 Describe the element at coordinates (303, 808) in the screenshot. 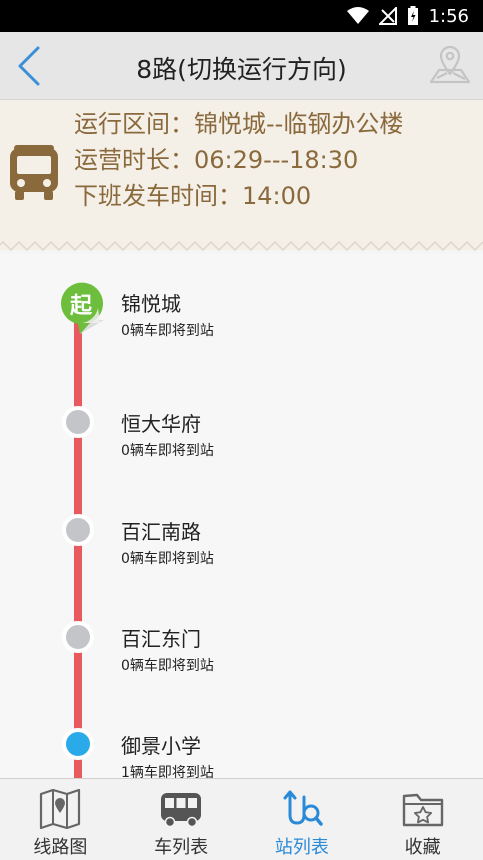

I see `route-search-icon` at that location.